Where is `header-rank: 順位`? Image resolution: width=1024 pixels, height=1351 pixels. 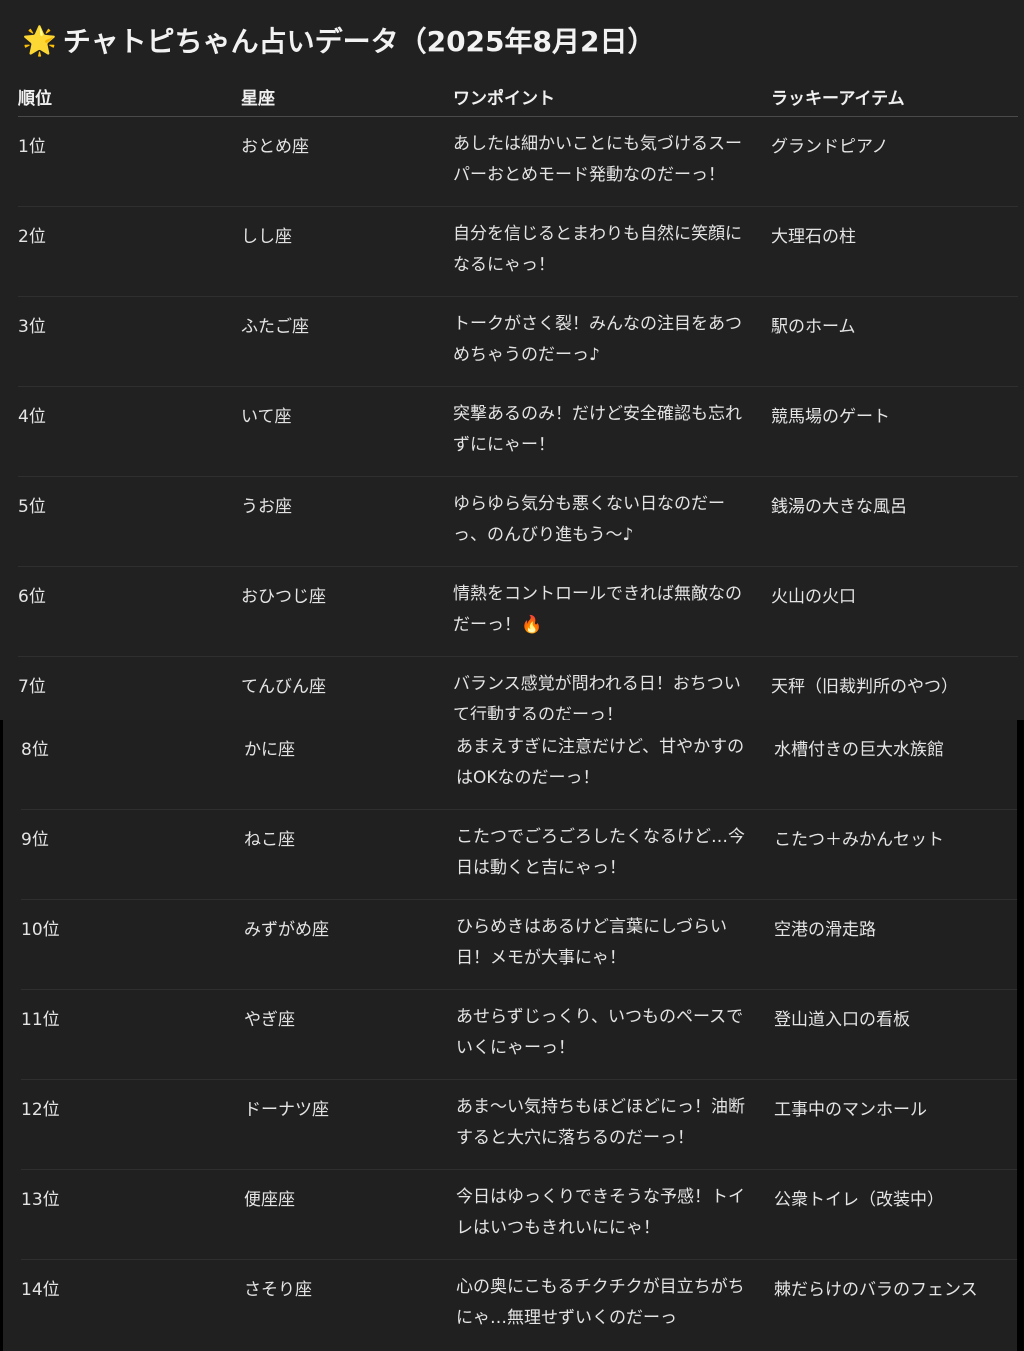
header-rank: 順位 is located at coordinates (35, 99).